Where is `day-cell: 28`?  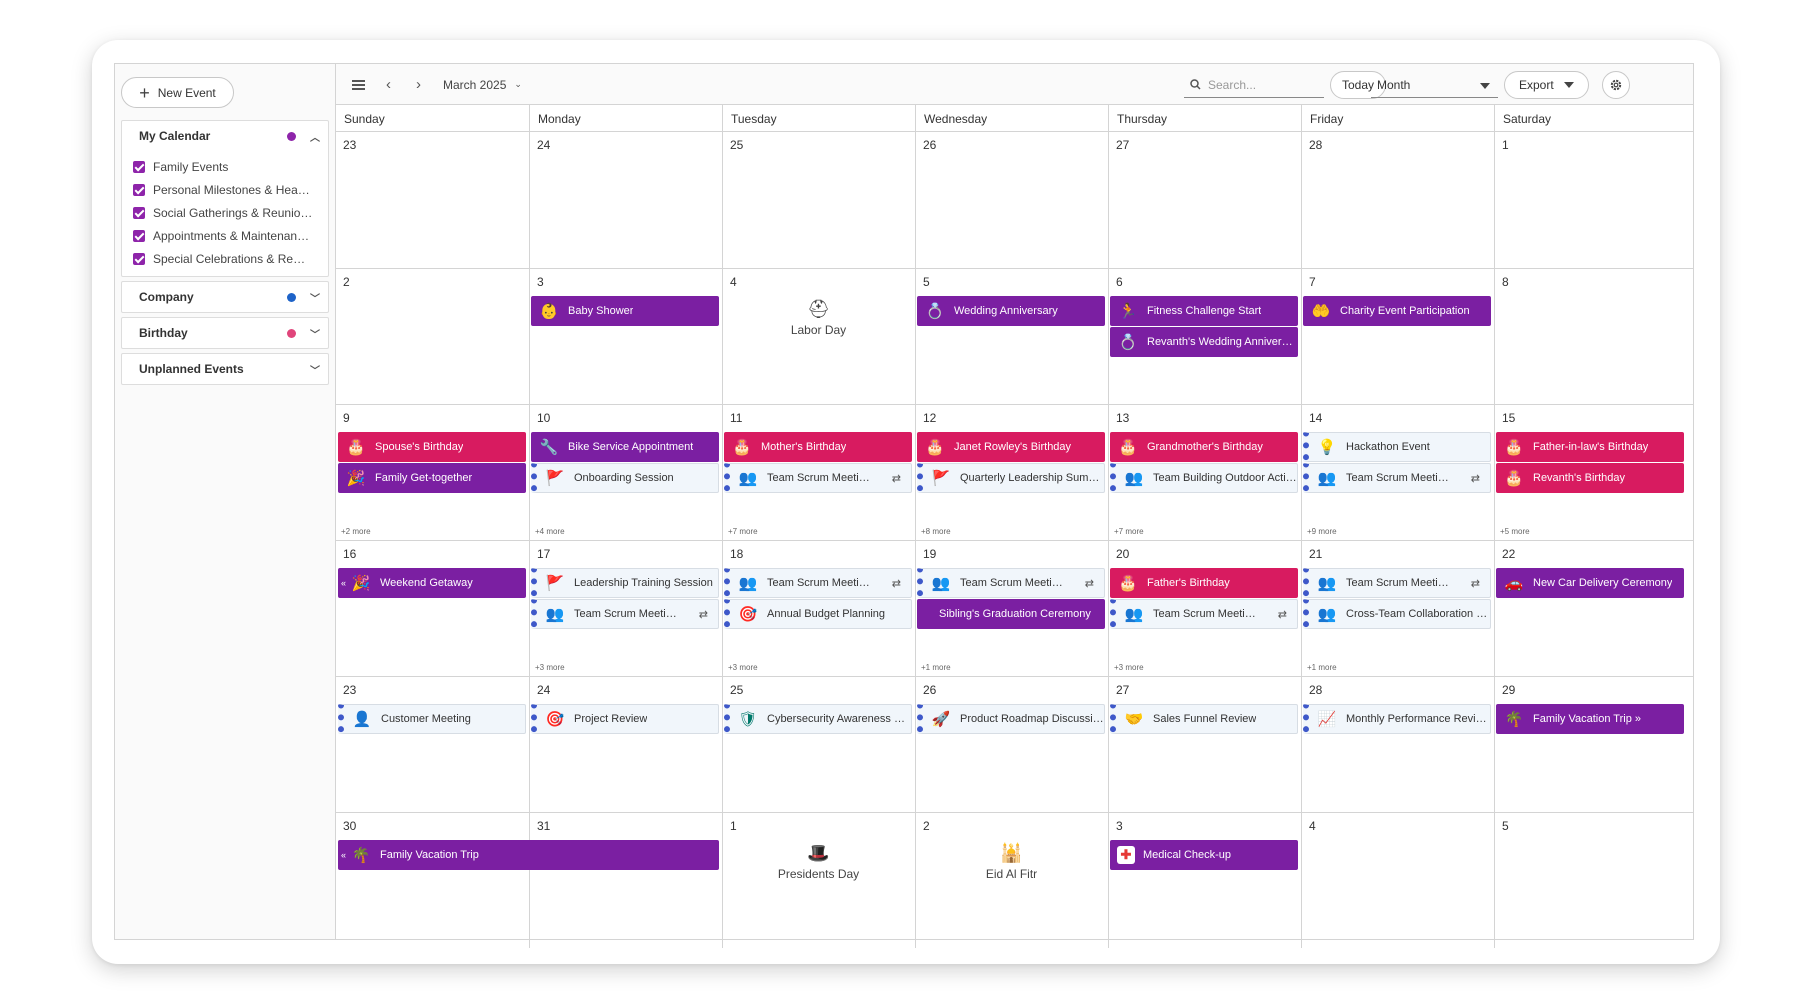
day-cell: 28 is located at coordinates (1397, 744).